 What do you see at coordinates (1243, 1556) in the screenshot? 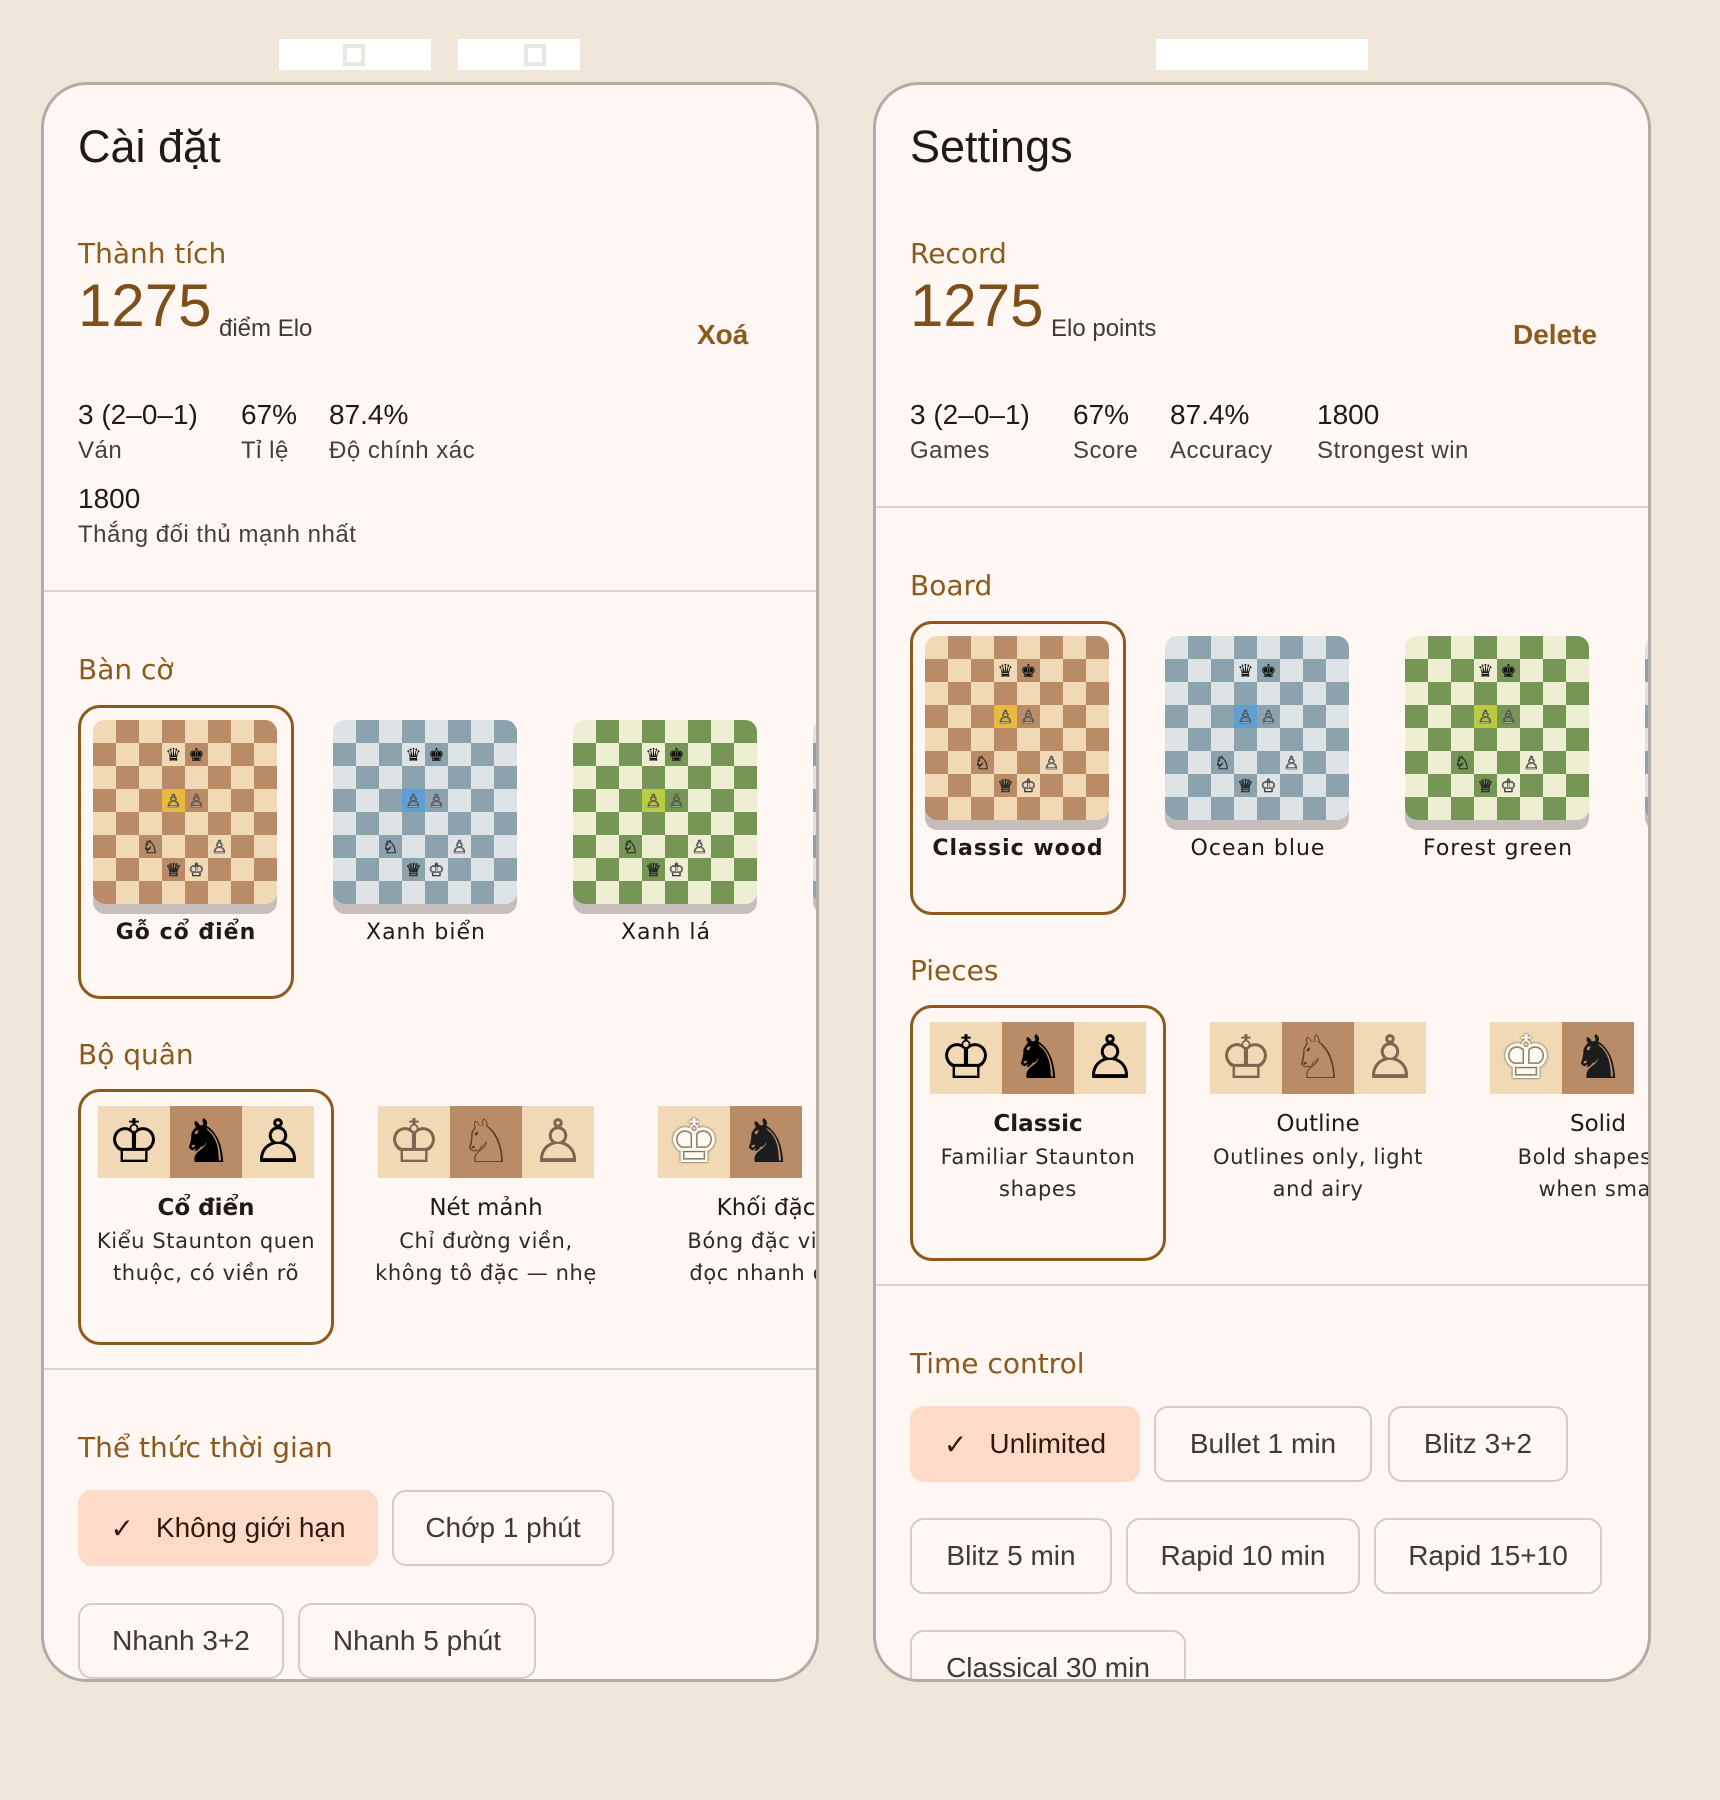
I see `time-option-rapid-10: Rapid 10 min` at bounding box center [1243, 1556].